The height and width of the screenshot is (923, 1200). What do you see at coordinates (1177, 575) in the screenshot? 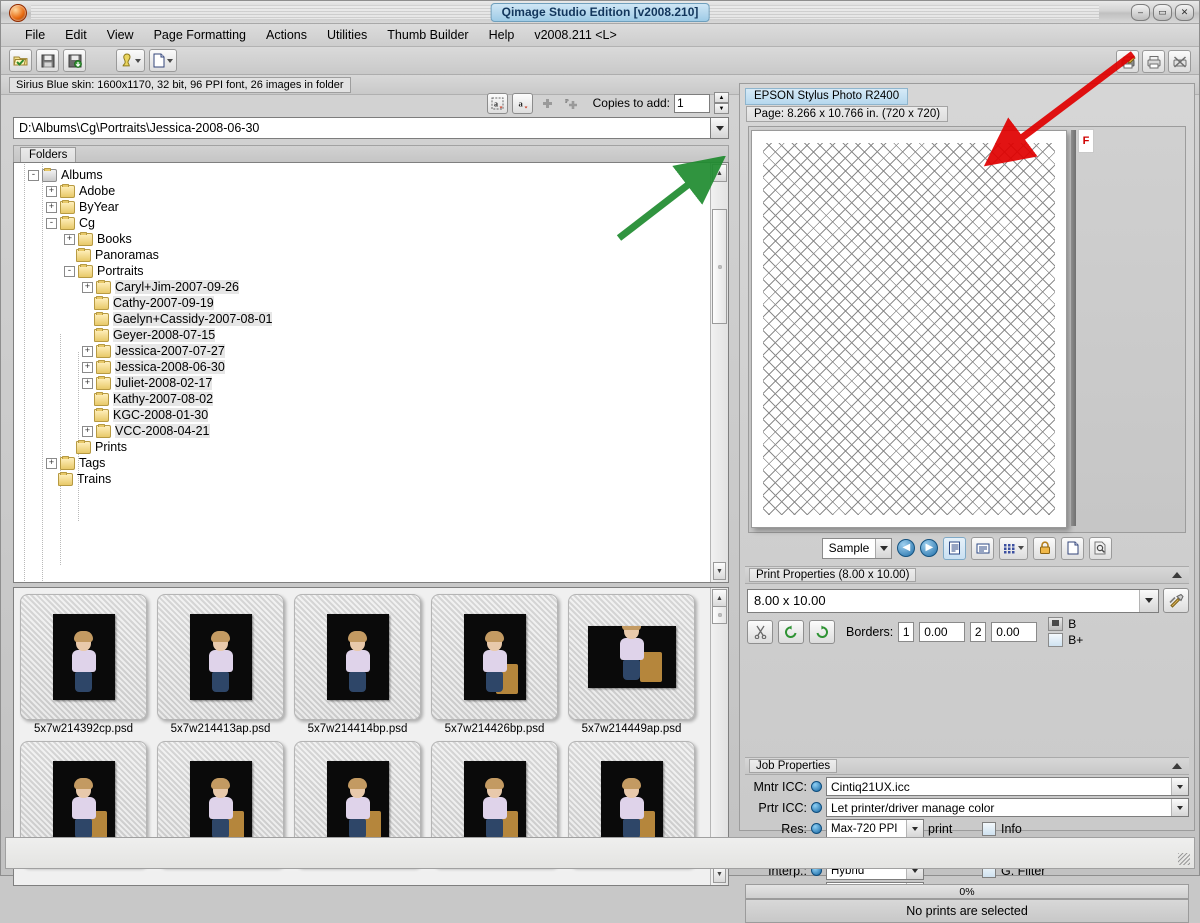
I see `collapse-icon` at bounding box center [1177, 575].